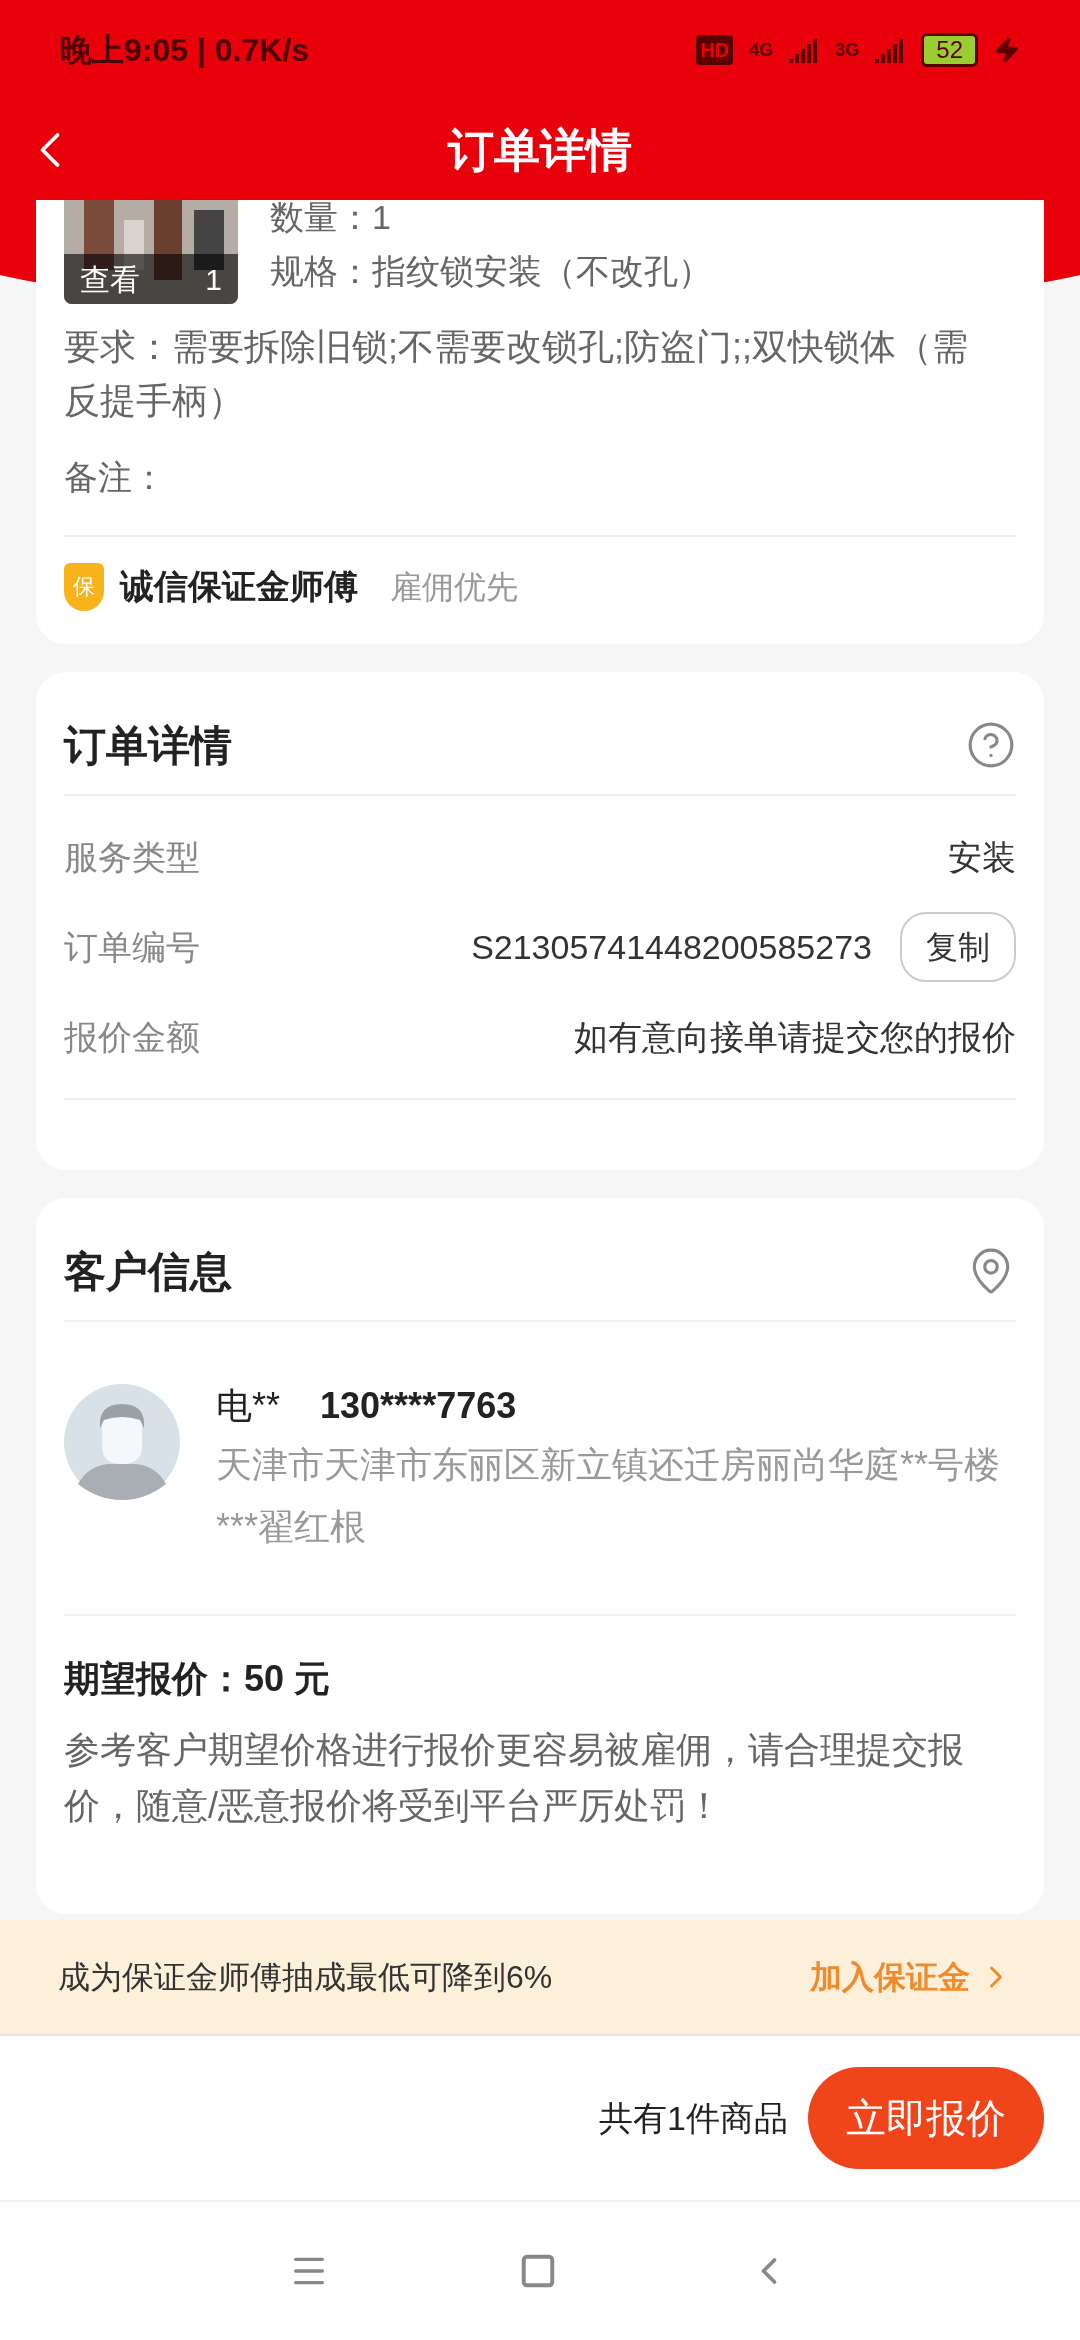  Describe the element at coordinates (454, 587) in the screenshot. I see `badge-subtitle: 雇佣优先` at that location.